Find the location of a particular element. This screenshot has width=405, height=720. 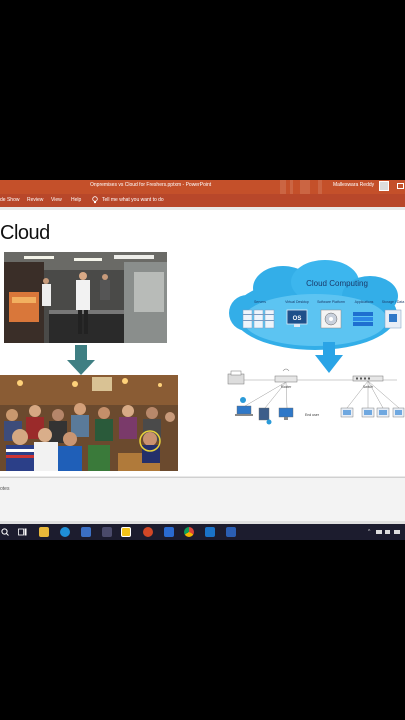

storage-icon is located at coordinates (393, 319).